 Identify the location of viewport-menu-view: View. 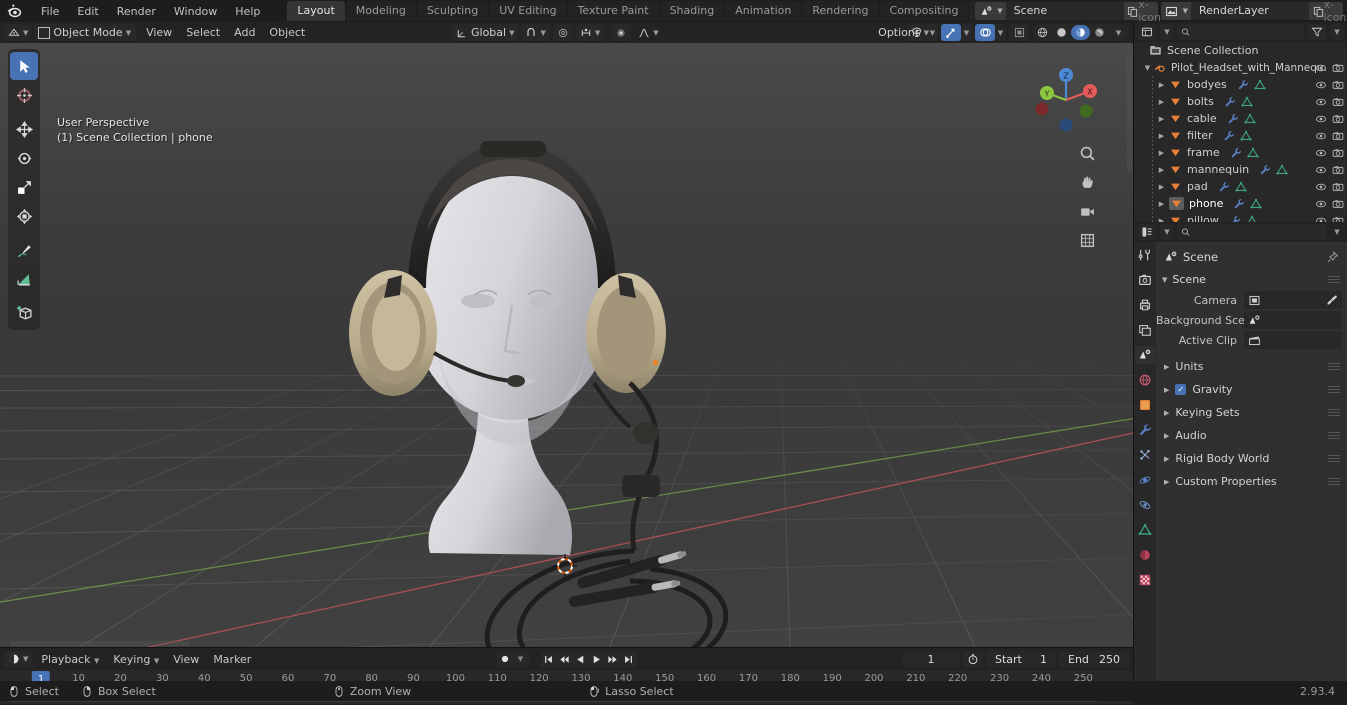
(159, 32).